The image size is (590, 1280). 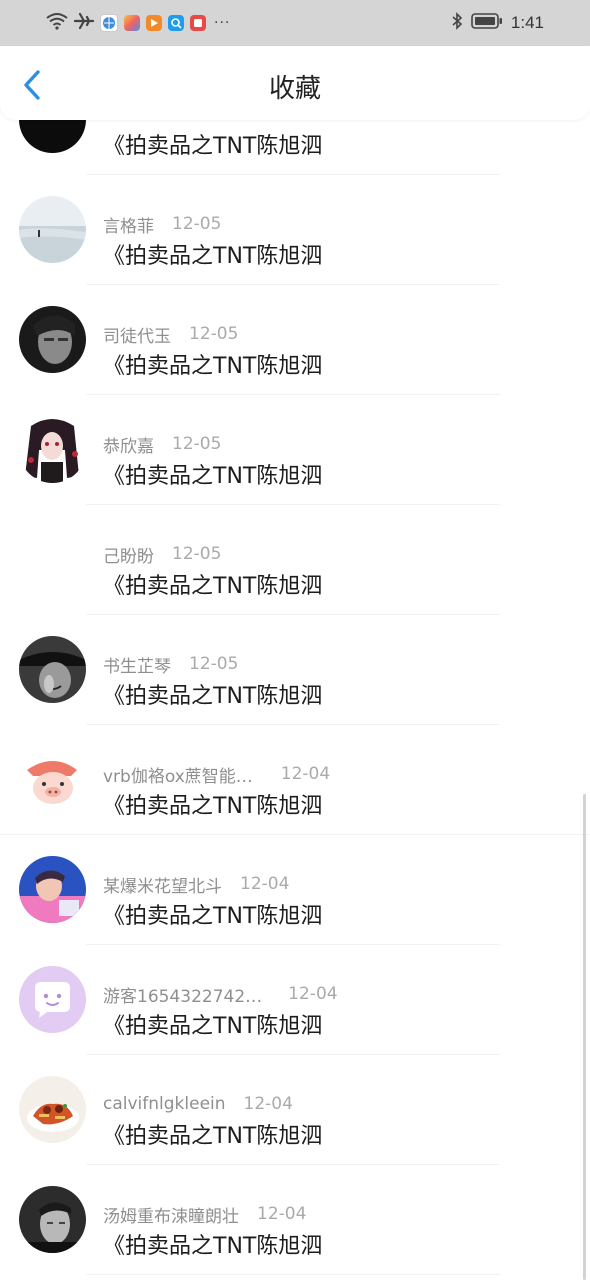 What do you see at coordinates (295, 23) in the screenshot?
I see `status-bar: ··· 1:41` at bounding box center [295, 23].